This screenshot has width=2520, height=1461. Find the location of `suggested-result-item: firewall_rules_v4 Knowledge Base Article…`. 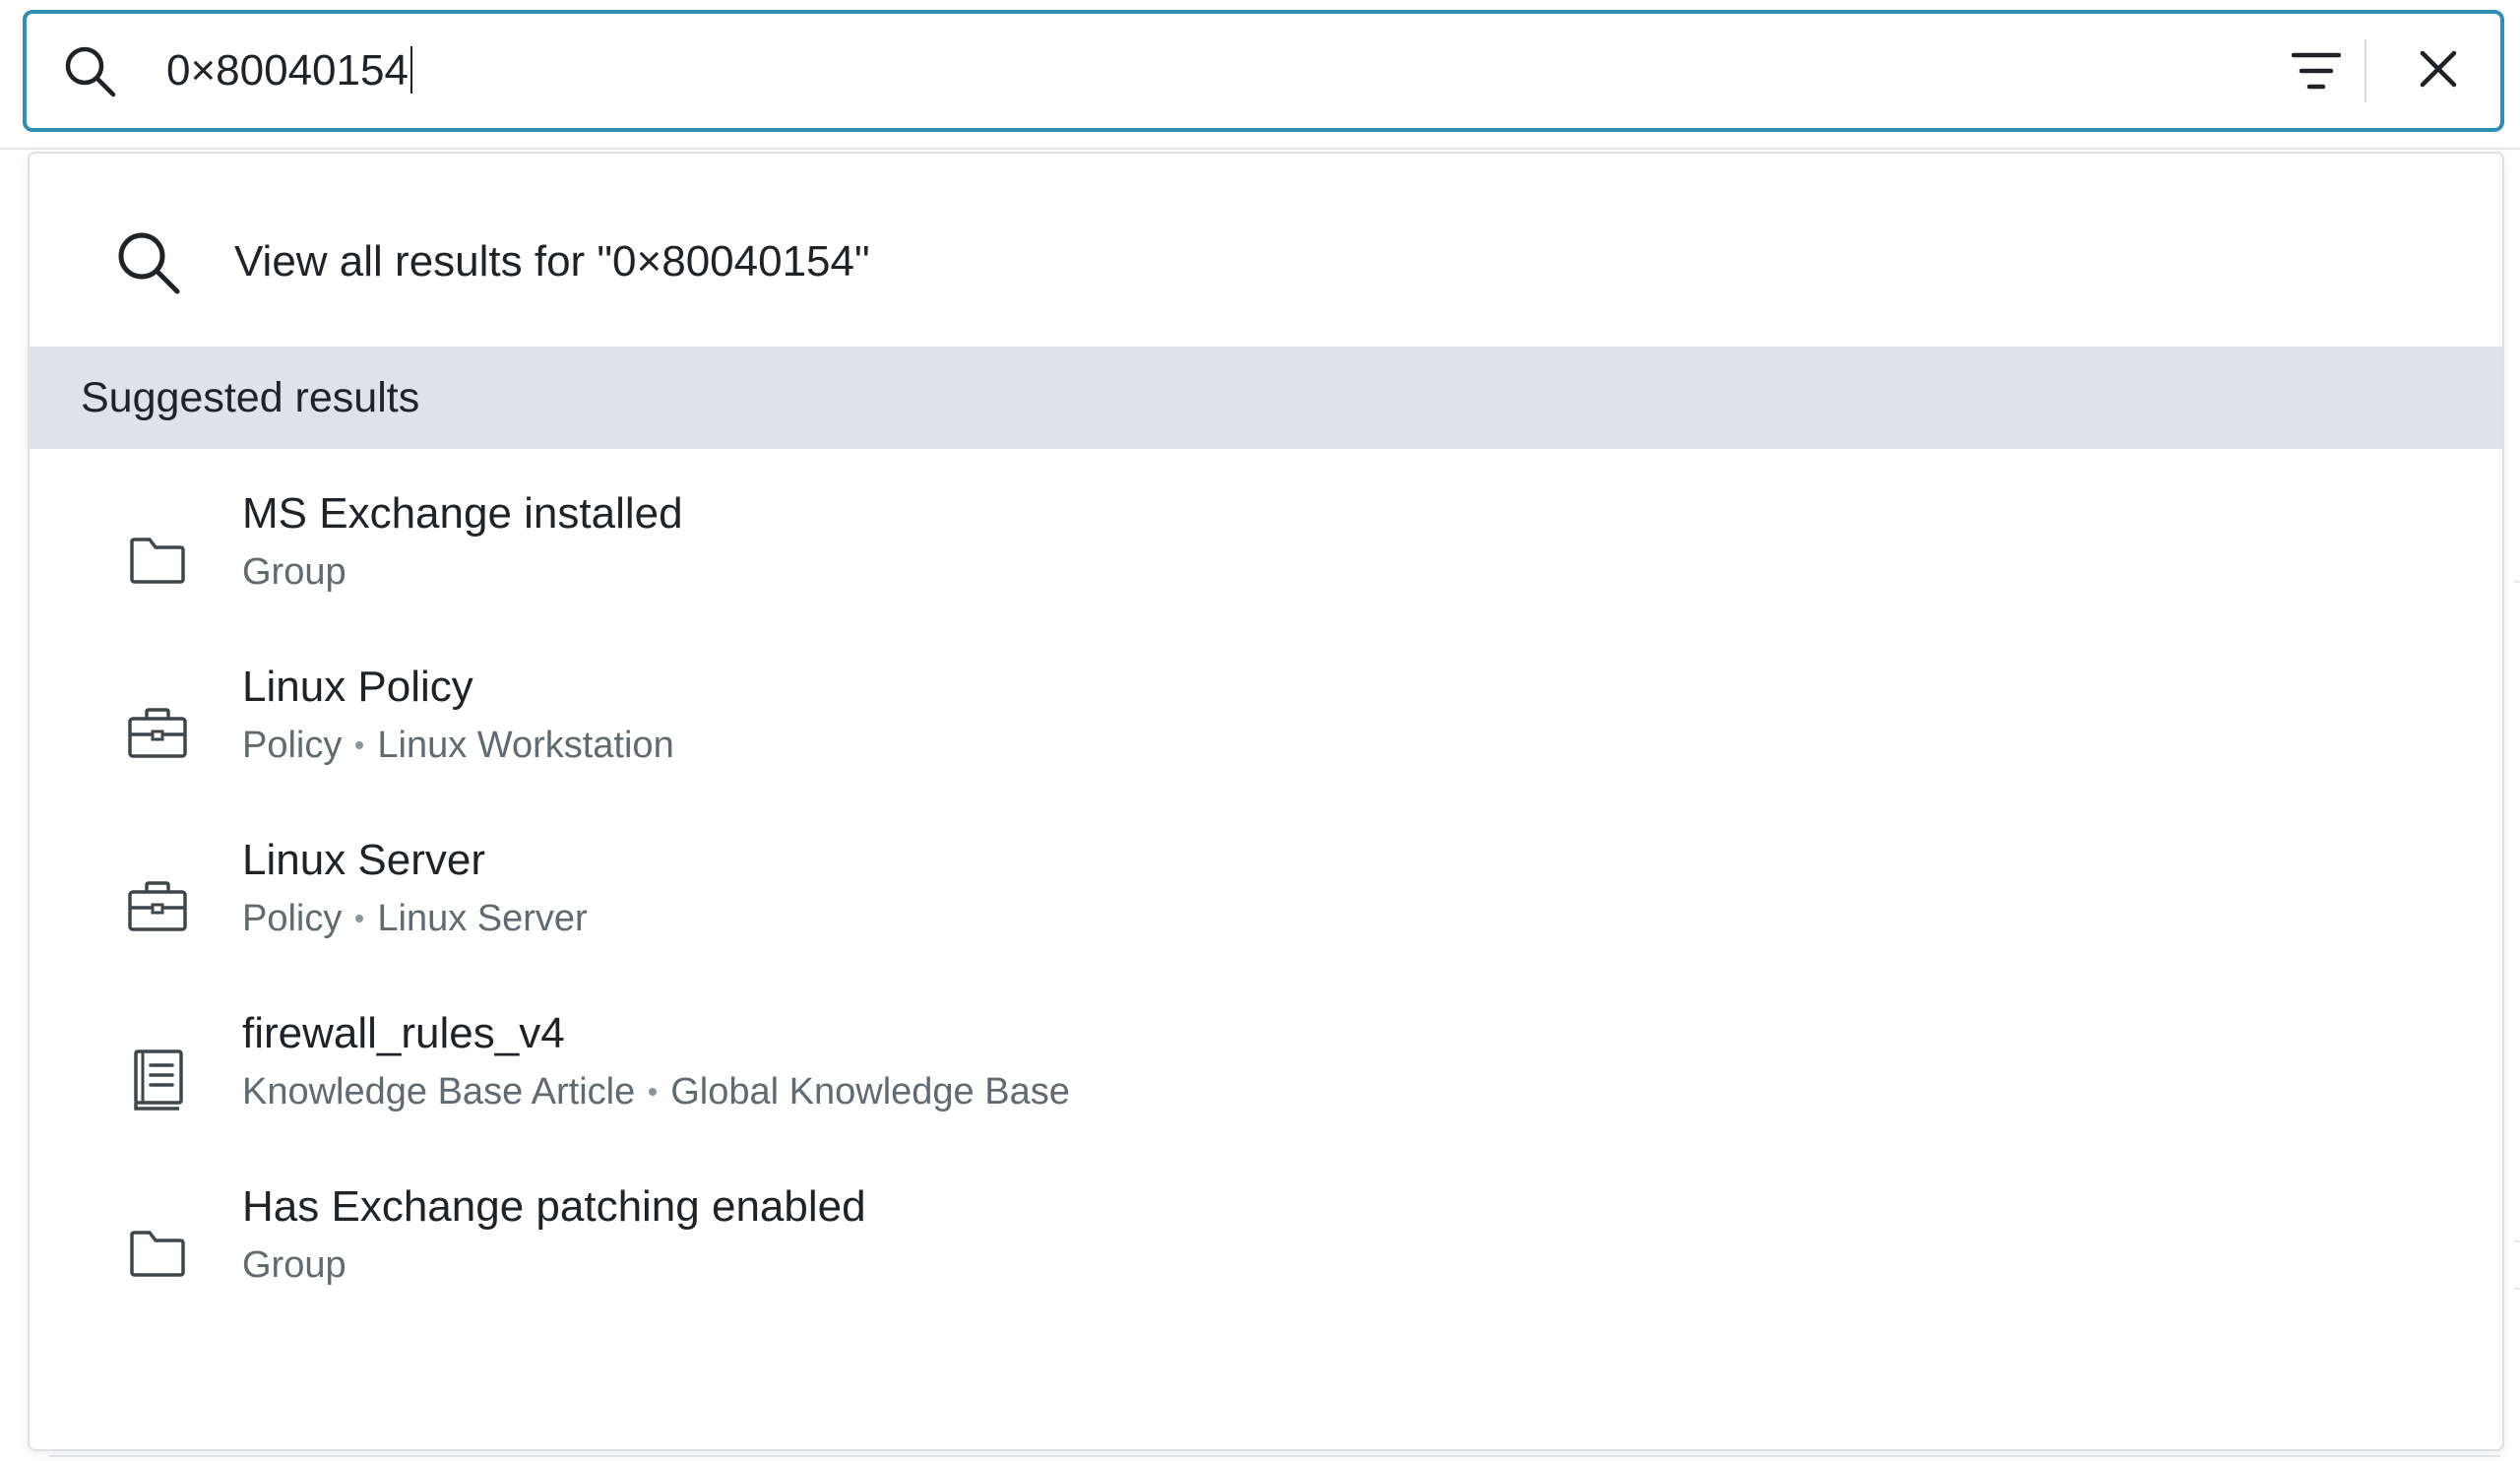

suggested-result-item: firewall_rules_v4 Knowledge Base Article… is located at coordinates (1266, 1090).